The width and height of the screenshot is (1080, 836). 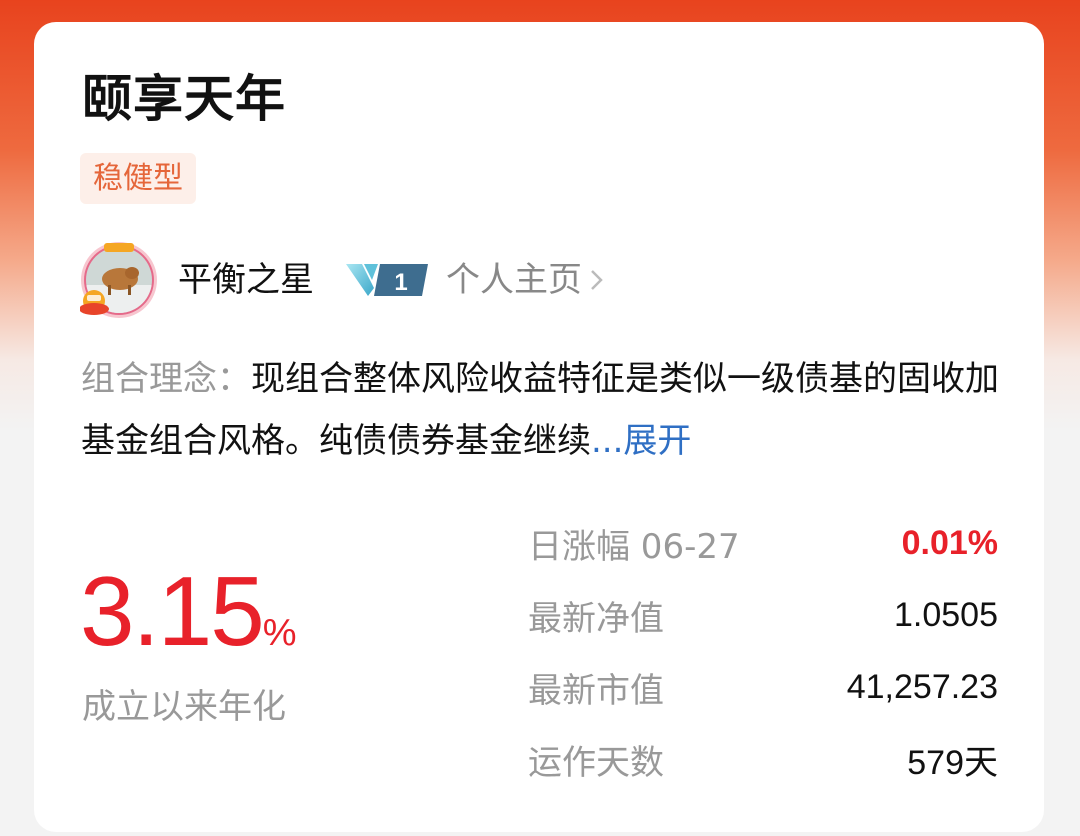 I want to click on stat-label: 运作天数, so click(x=596, y=762).